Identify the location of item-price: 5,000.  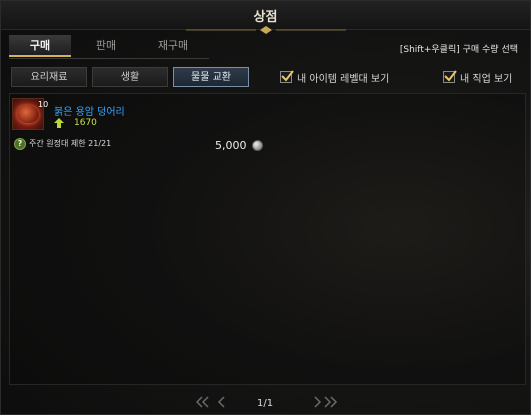
(231, 145).